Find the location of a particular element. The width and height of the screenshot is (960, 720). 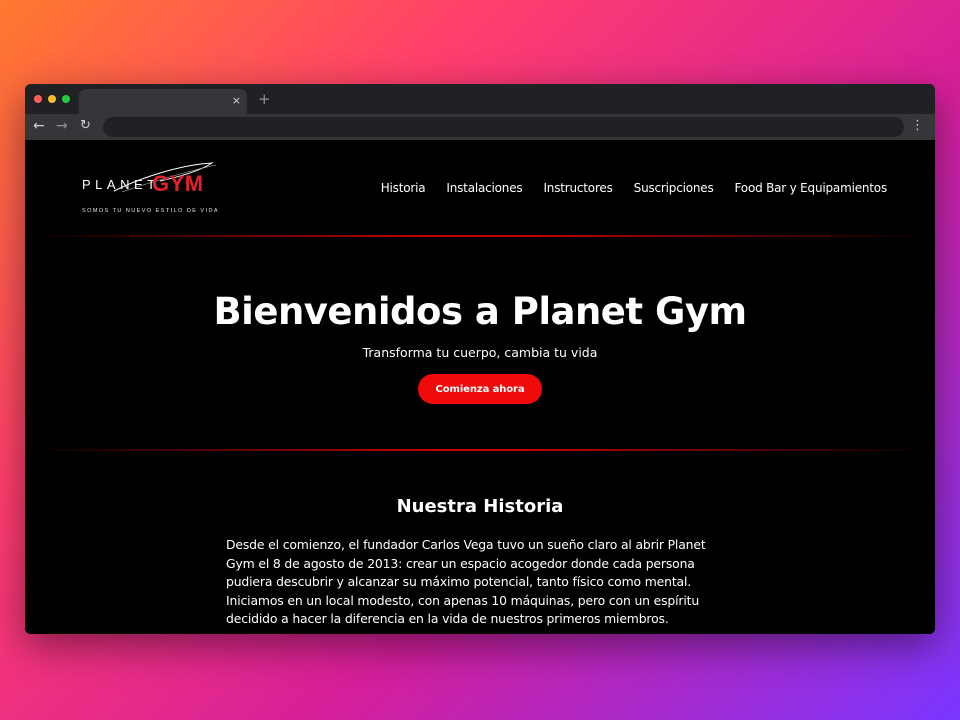

reload-icon: ↻ is located at coordinates (85, 126).